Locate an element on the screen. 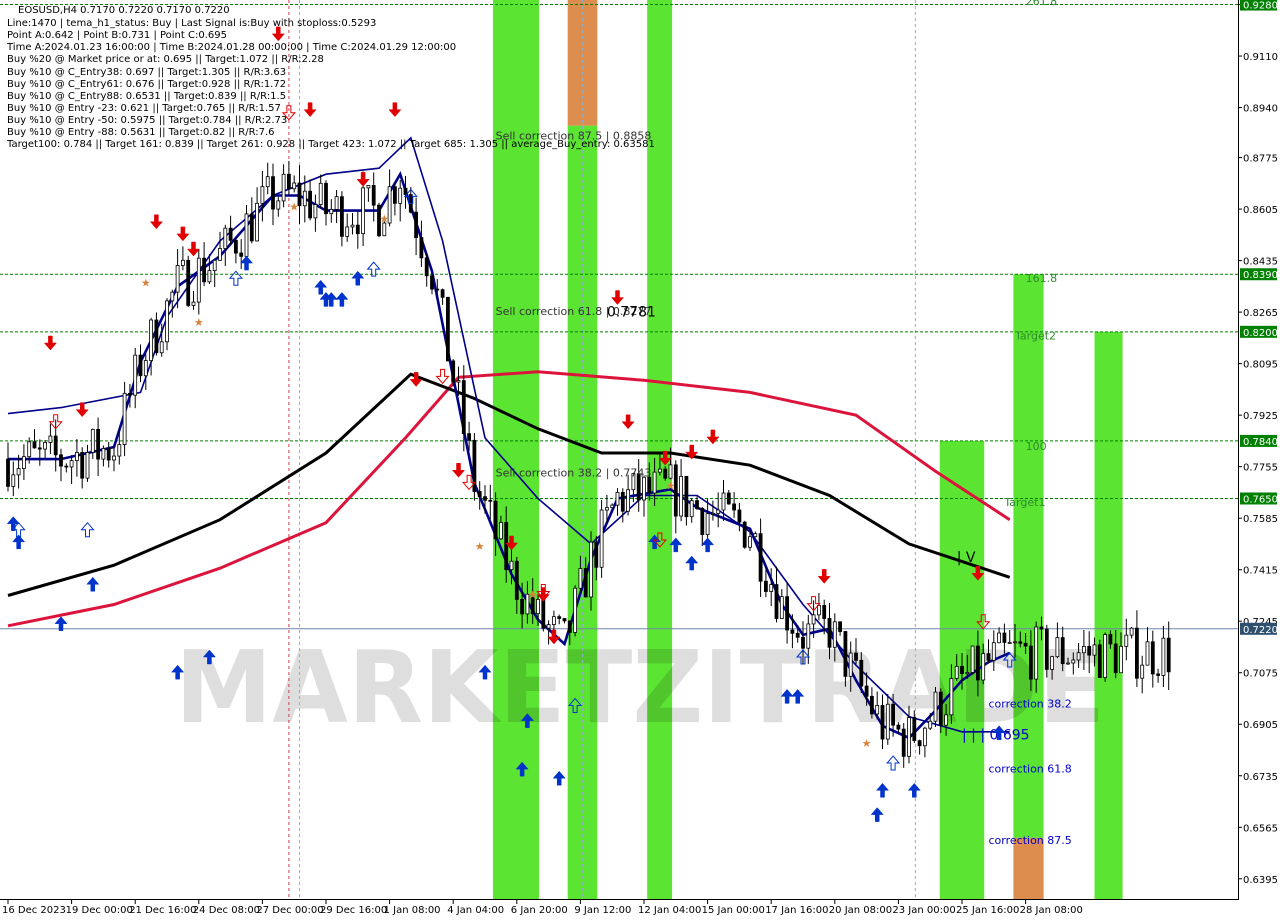 This screenshot has height=920, width=1280. time-tick-label: 23 Jan 00:00 is located at coordinates (923, 910).